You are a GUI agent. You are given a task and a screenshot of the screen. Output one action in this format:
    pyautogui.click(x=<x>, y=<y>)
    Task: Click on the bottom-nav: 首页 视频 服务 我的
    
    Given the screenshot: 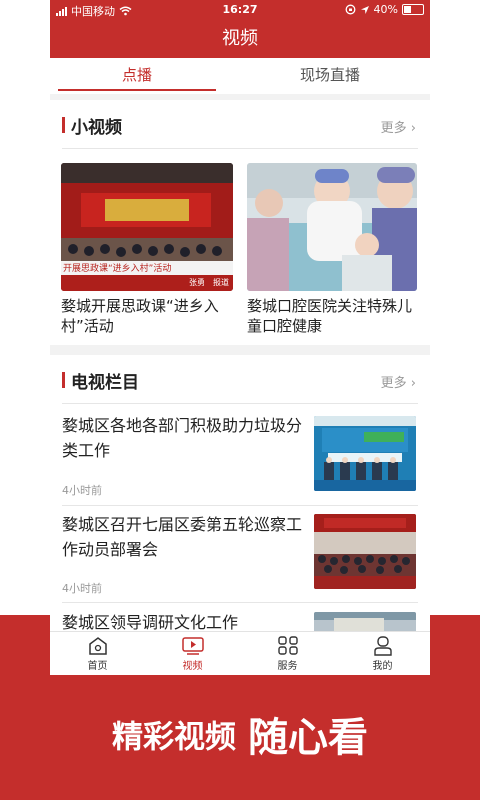 What is the action you would take?
    pyautogui.click(x=240, y=653)
    